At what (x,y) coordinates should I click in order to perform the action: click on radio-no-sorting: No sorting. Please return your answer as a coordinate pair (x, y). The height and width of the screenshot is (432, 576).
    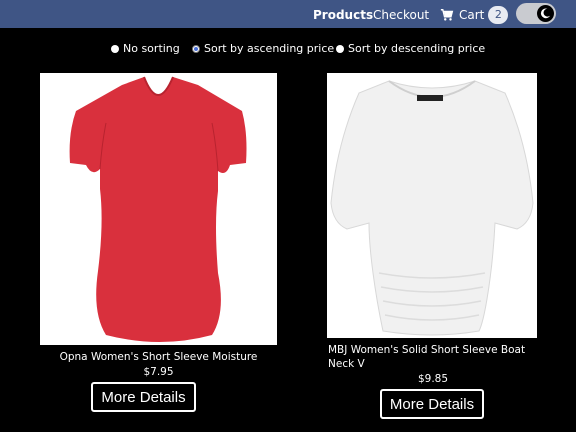
    Looking at the image, I should click on (145, 49).